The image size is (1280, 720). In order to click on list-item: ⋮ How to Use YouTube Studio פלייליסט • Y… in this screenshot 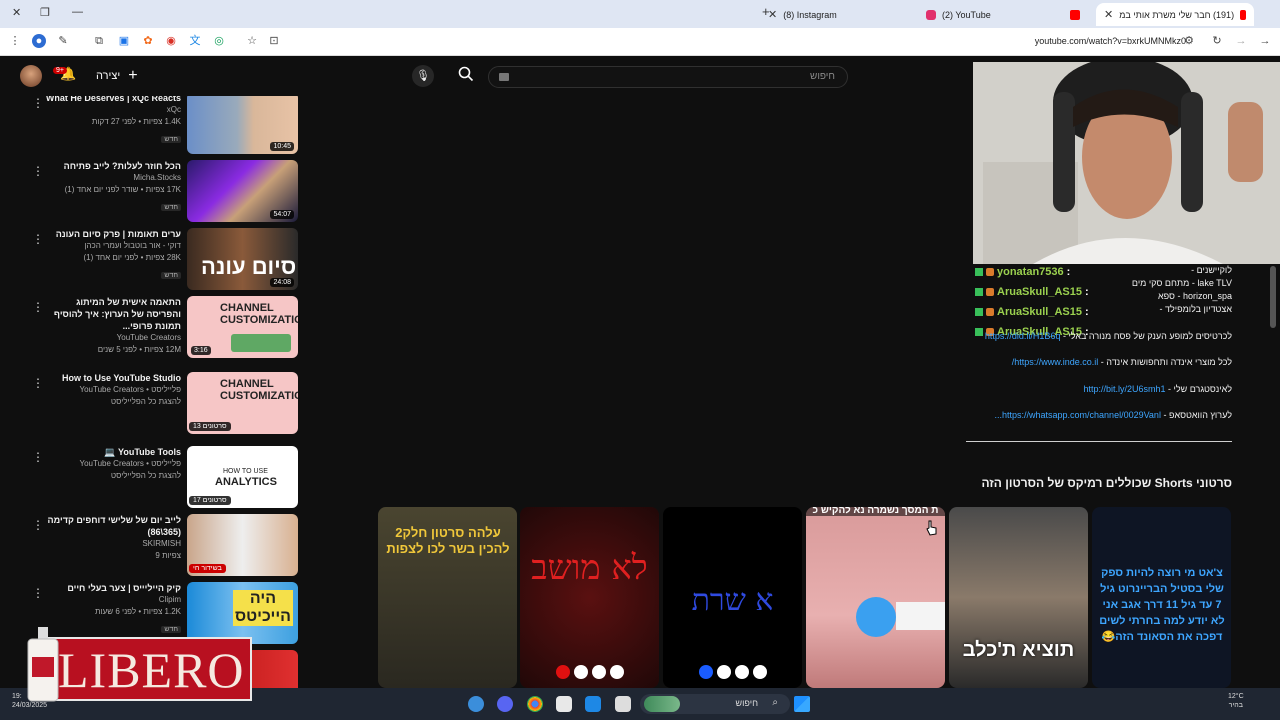, I will do `click(154, 404)`.